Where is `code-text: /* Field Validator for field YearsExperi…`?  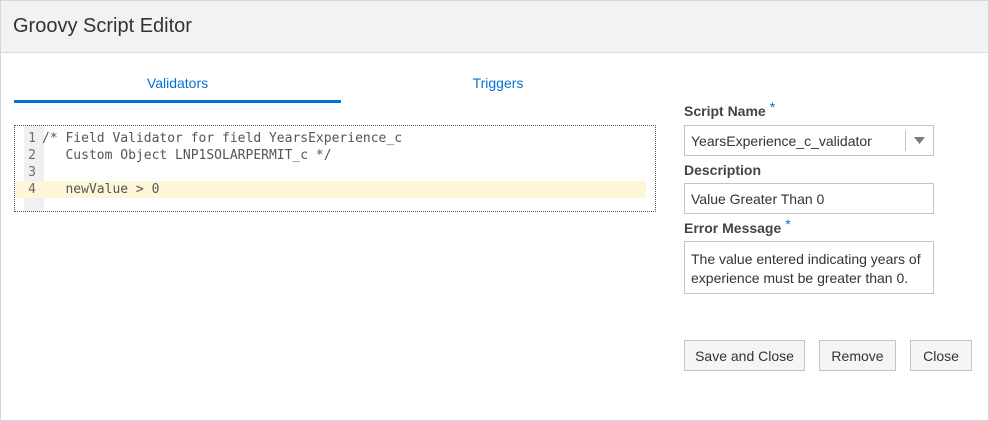
code-text: /* Field Validator for field YearsExperi… is located at coordinates (222, 138).